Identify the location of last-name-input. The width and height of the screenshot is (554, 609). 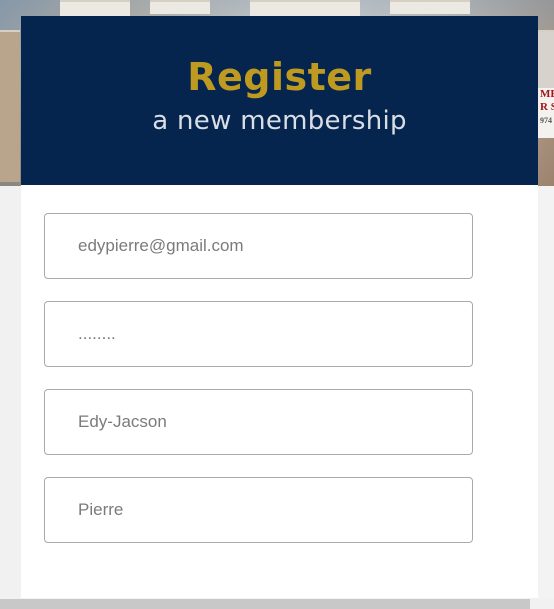
(258, 510).